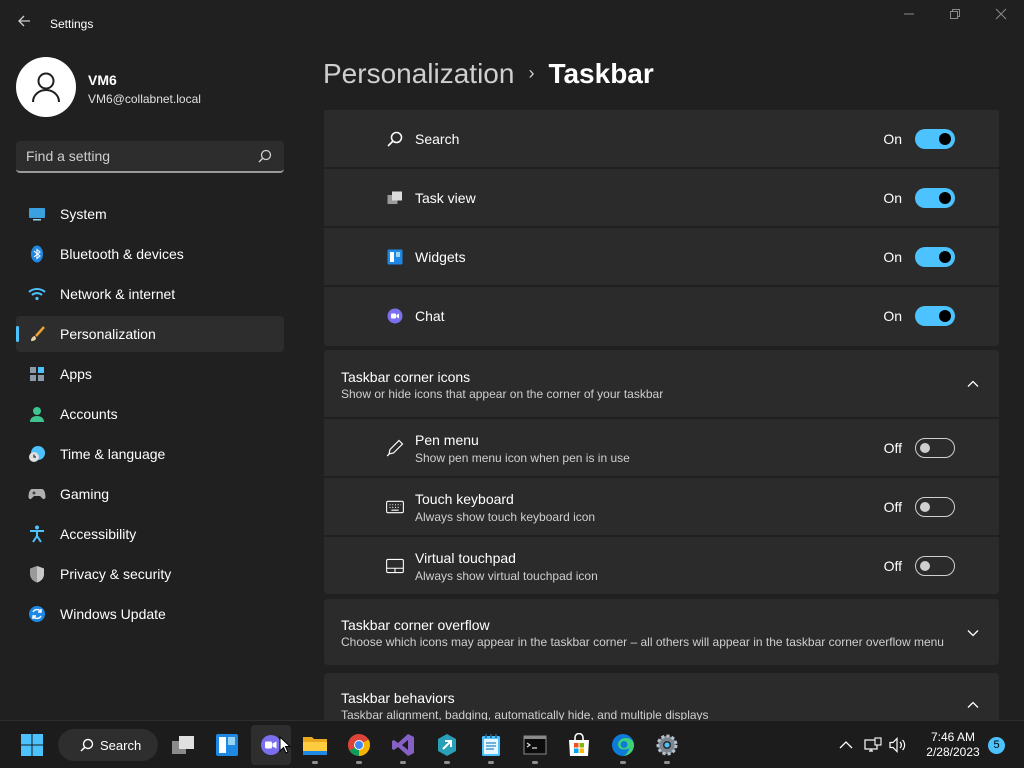  What do you see at coordinates (150, 574) in the screenshot?
I see `sidebar-item-privacy-security: Privacy & security` at bounding box center [150, 574].